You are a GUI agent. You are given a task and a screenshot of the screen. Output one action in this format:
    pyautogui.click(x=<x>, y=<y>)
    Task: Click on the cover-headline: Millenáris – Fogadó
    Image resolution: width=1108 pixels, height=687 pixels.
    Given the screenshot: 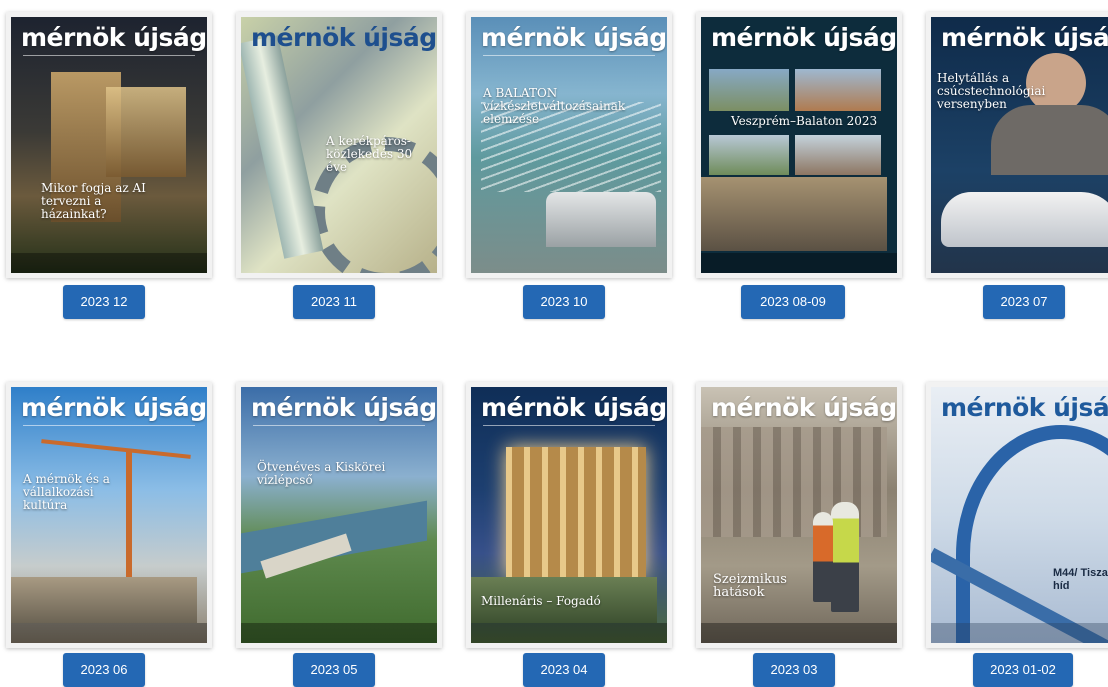 What is the action you would take?
    pyautogui.click(x=541, y=601)
    